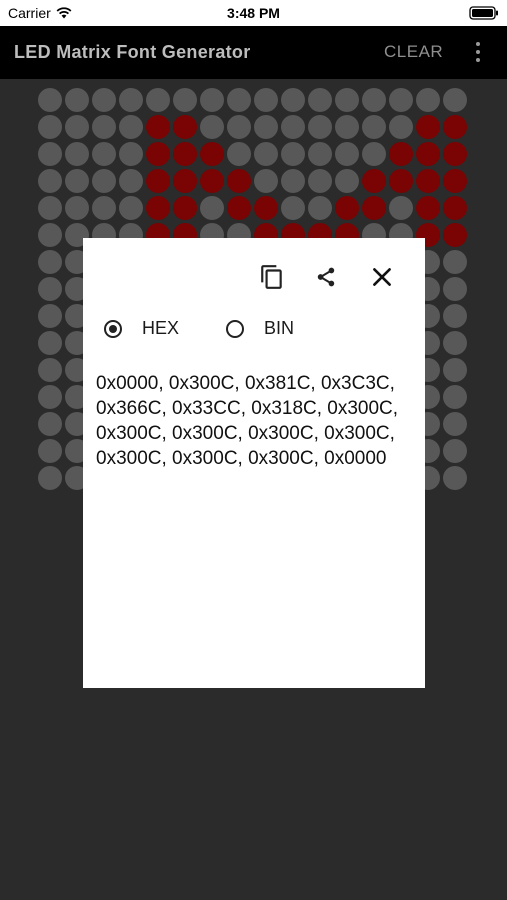 This screenshot has width=507, height=900. Describe the element at coordinates (326, 277) in the screenshot. I see `share-icon` at that location.